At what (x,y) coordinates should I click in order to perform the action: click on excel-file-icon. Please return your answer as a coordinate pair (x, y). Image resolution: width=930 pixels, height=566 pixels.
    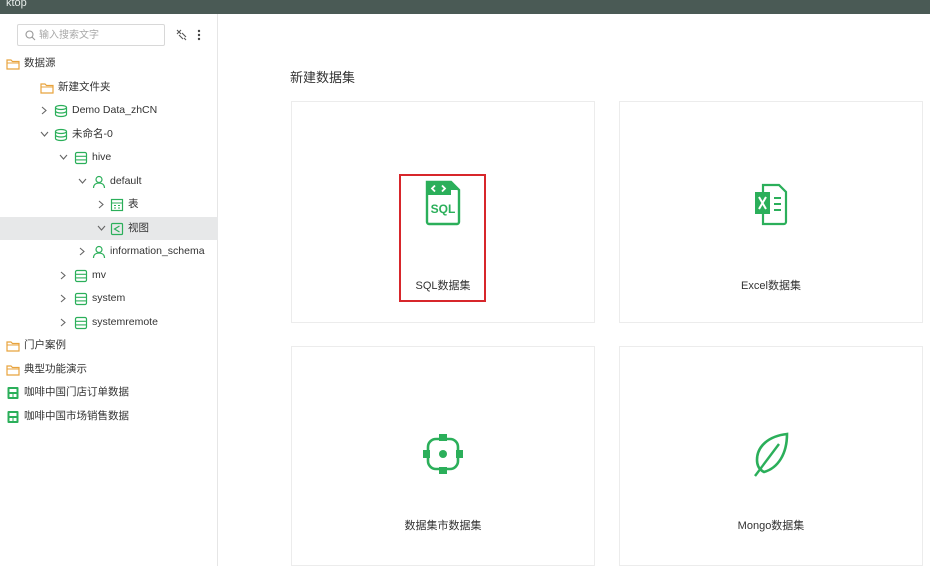
    Looking at the image, I should click on (771, 205).